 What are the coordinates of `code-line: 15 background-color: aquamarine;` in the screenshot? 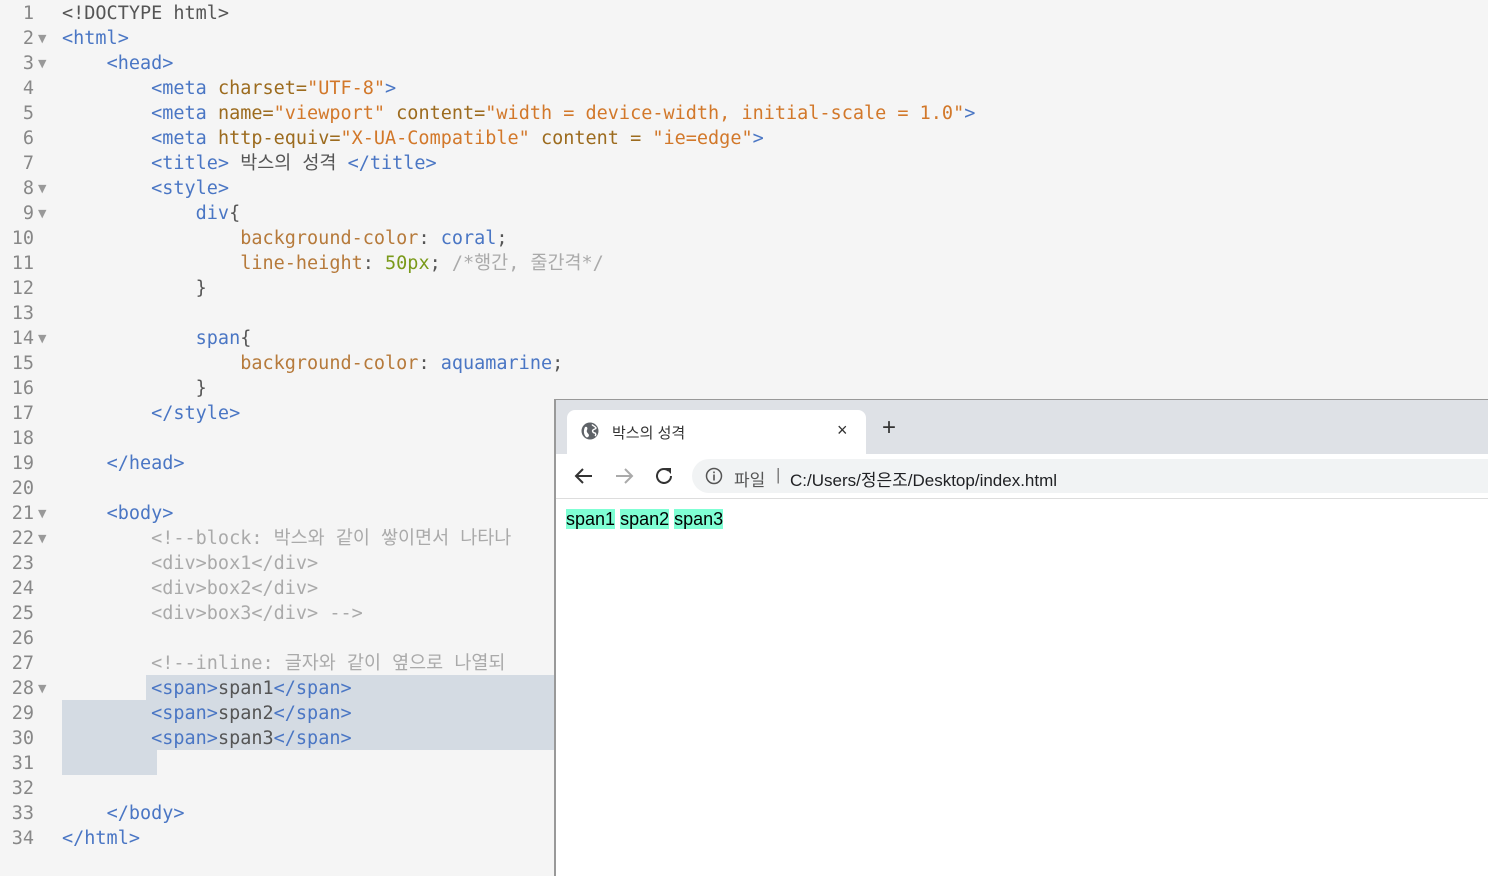 It's located at (744, 363).